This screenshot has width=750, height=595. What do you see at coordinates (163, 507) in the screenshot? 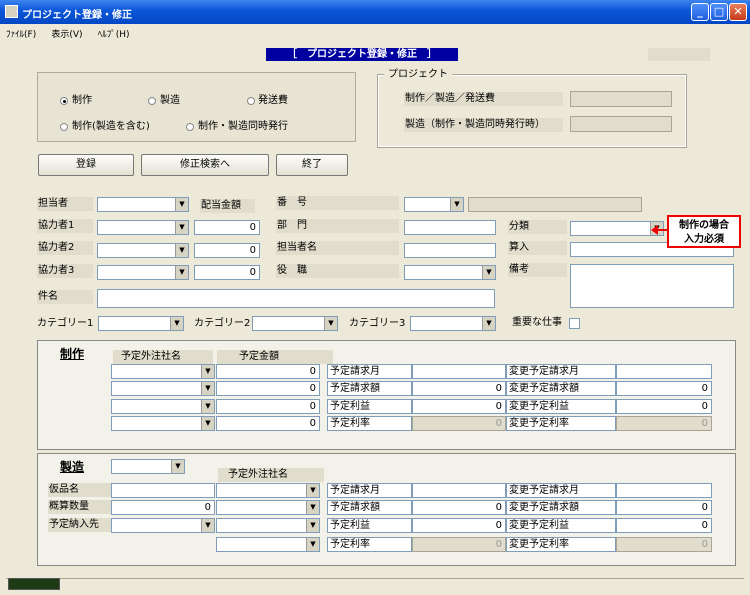
I see `gaisan-input: 0` at bounding box center [163, 507].